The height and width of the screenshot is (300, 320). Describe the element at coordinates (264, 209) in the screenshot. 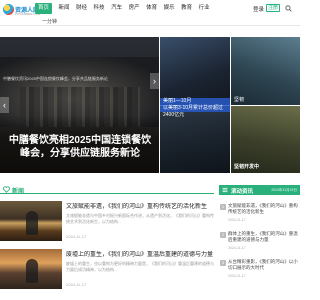

I see `list-item-title: 文旅赋能非遗，《我们的河山》重构传统艺的活化新生` at that location.